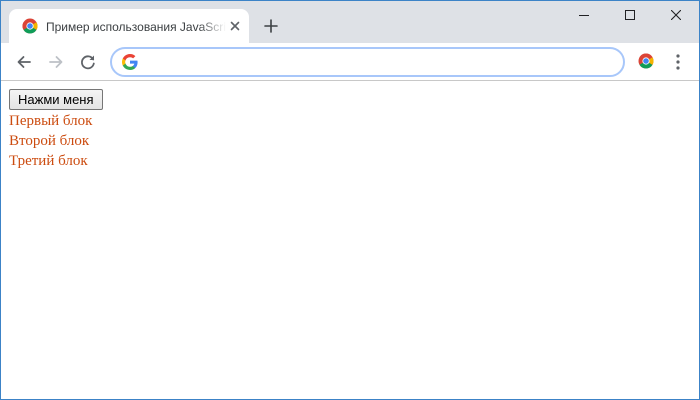  I want to click on tab-strip: Пример использования JavaScript, so click(350, 22).